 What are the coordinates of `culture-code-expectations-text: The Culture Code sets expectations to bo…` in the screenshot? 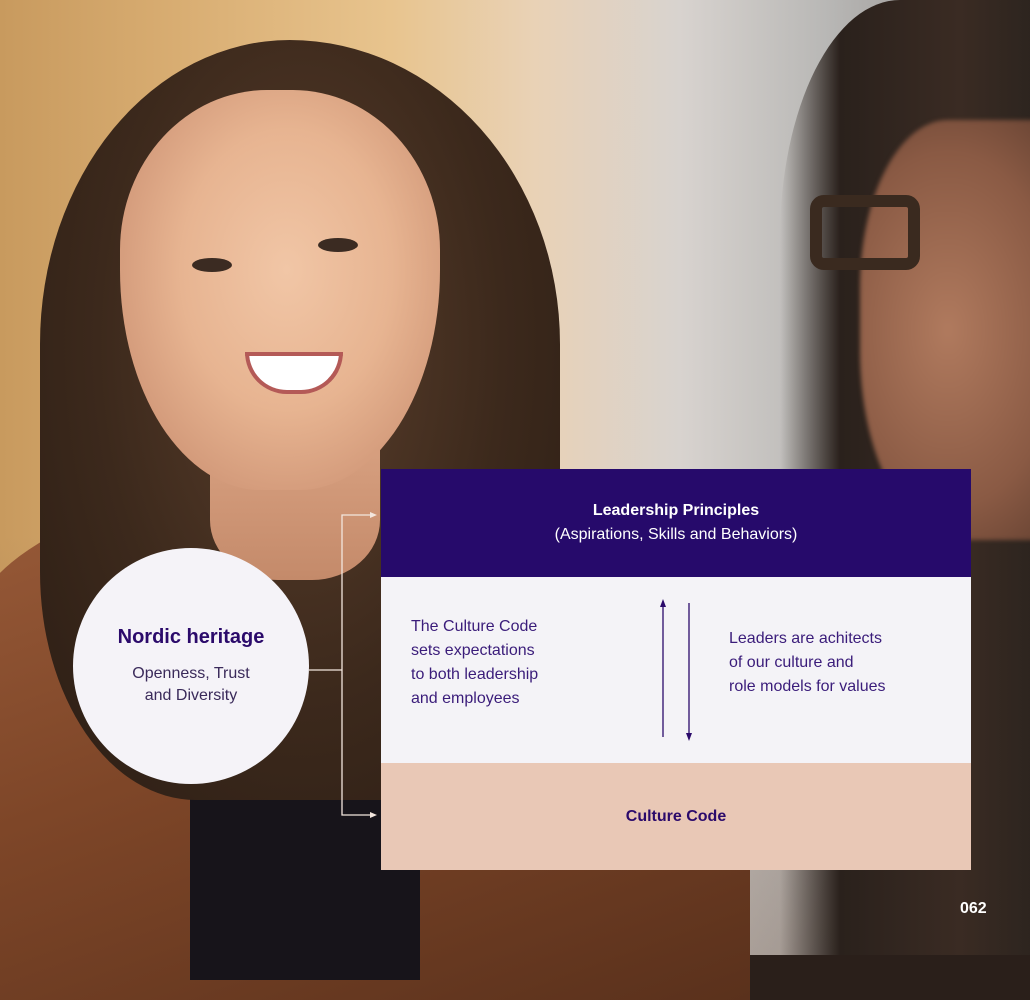 It's located at (511, 663).